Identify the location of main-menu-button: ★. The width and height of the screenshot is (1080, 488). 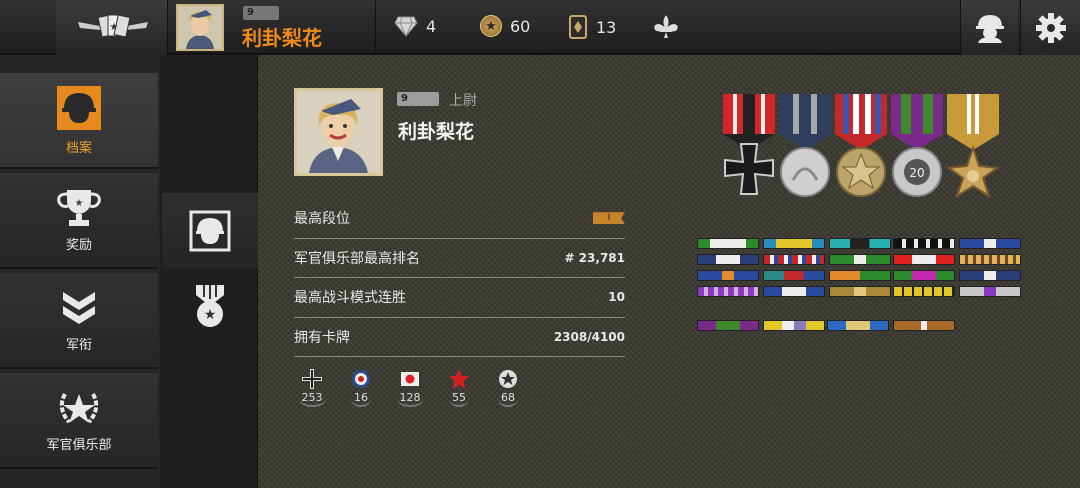
(112, 27).